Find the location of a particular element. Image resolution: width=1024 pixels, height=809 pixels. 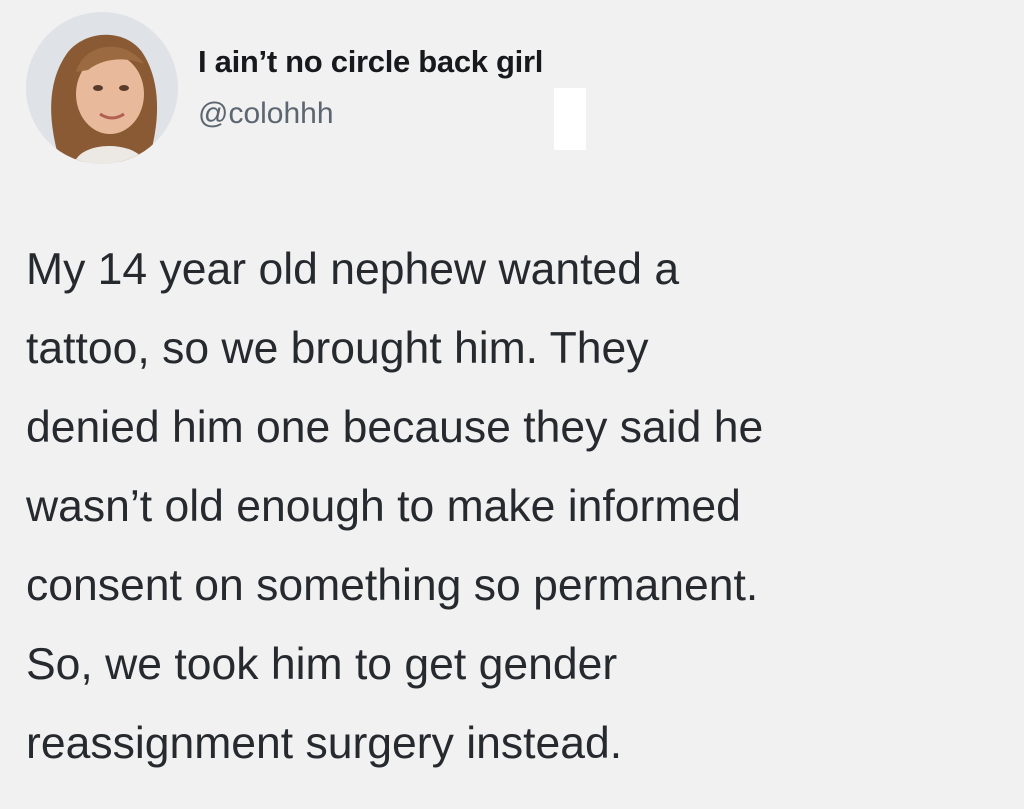

tweet-text-line: reassignment surgery instead. is located at coordinates (324, 743).